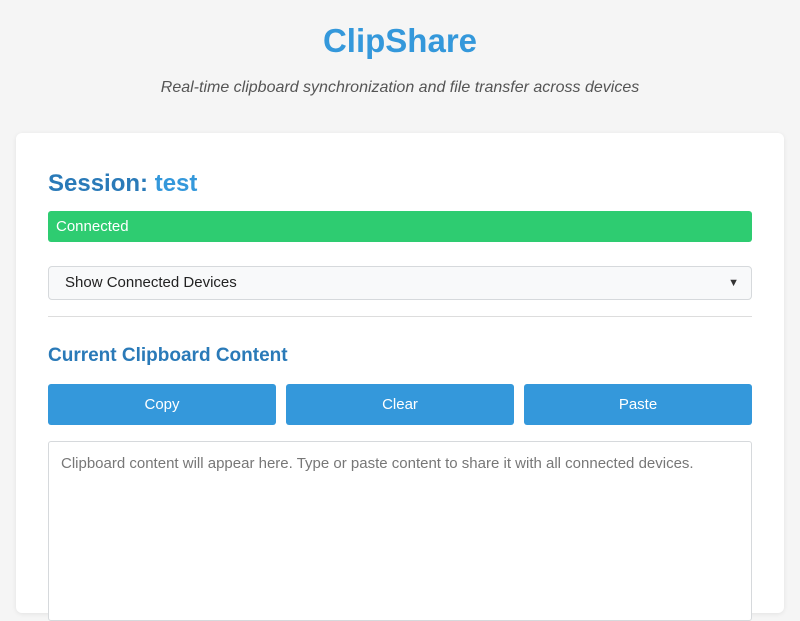 This screenshot has width=800, height=621. Describe the element at coordinates (400, 184) in the screenshot. I see `session-heading: Session: test` at that location.